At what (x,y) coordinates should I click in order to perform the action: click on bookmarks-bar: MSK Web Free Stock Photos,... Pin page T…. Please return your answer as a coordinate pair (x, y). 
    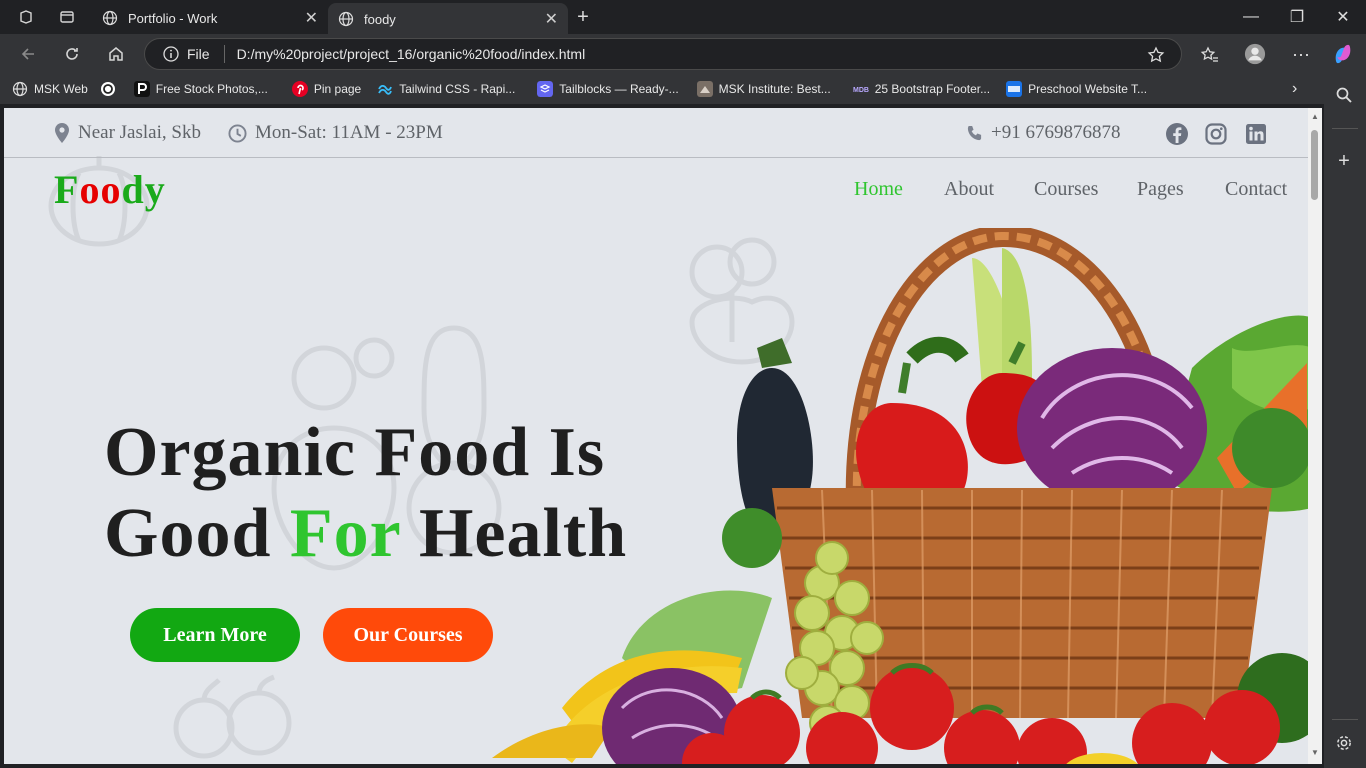
    Looking at the image, I should click on (683, 89).